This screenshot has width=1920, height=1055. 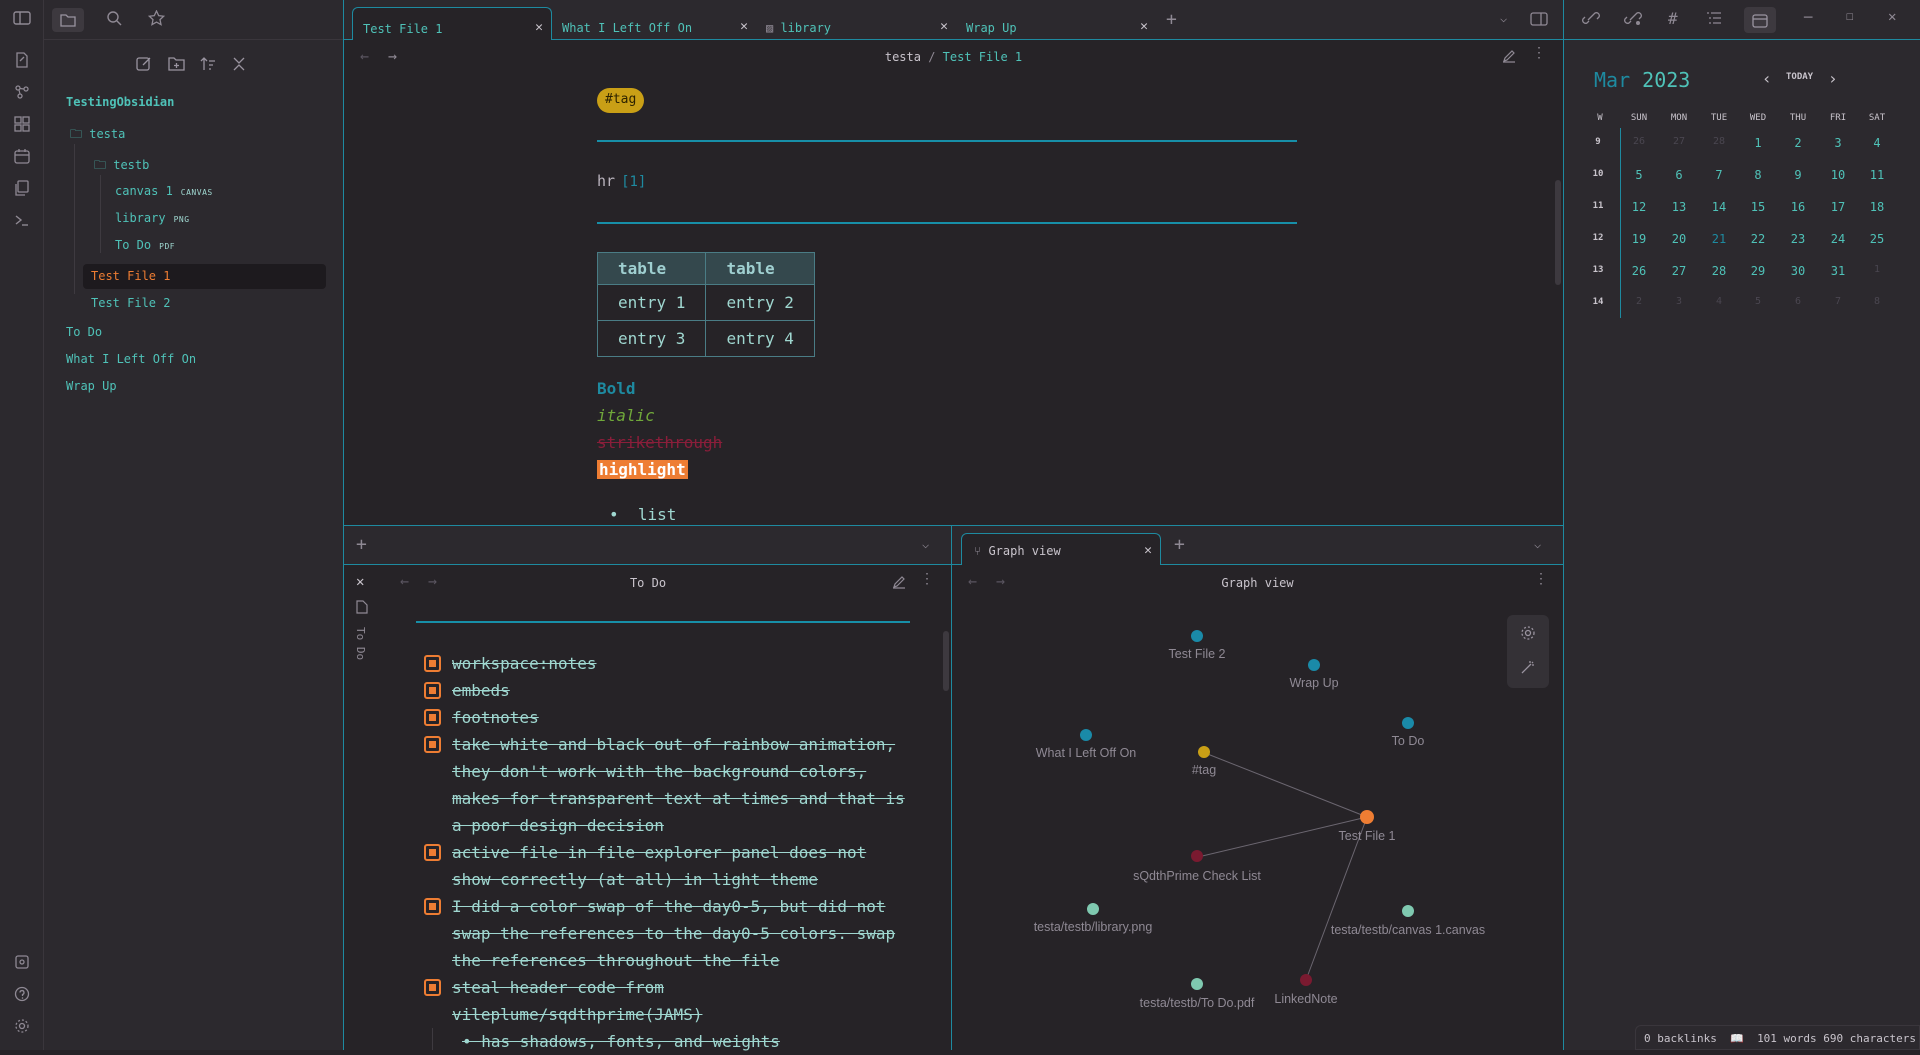 I want to click on search-icon, so click(x=114, y=18).